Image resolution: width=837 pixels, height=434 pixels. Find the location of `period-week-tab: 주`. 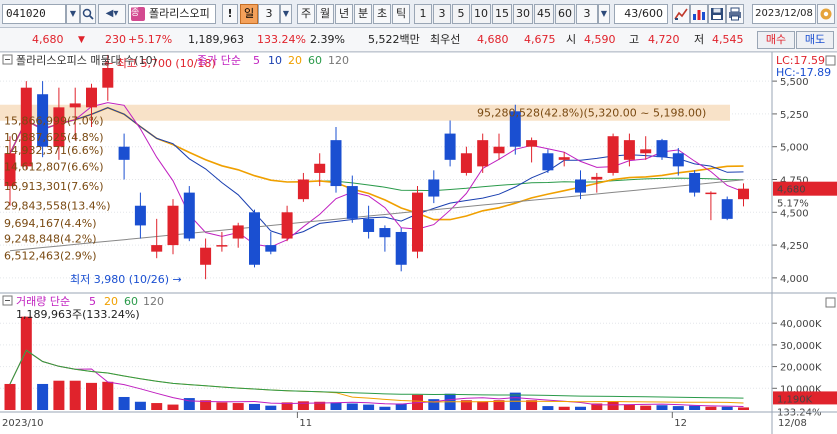

period-week-tab: 주 is located at coordinates (306, 14).